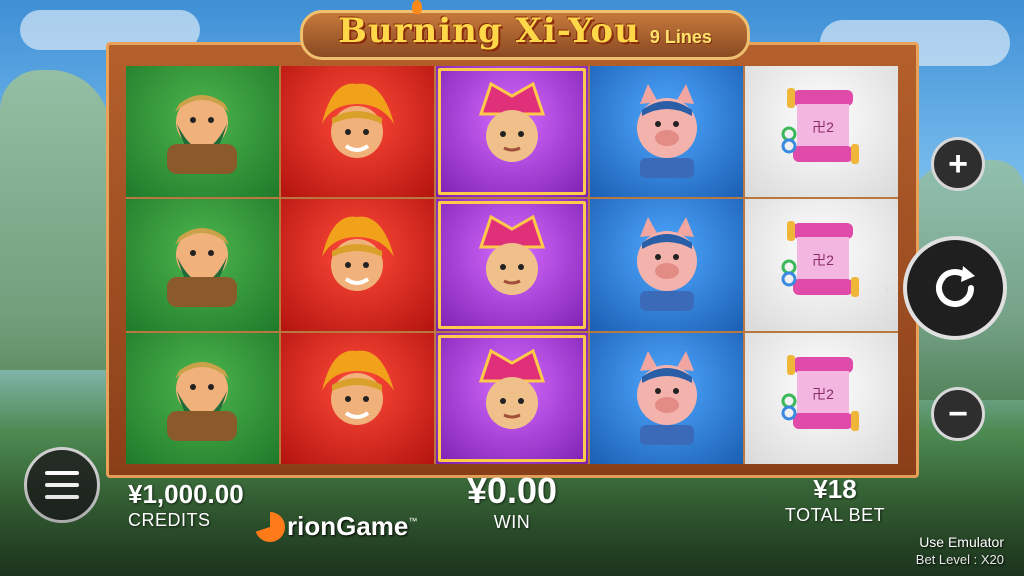  I want to click on bet-level-value: X20, so click(992, 559).